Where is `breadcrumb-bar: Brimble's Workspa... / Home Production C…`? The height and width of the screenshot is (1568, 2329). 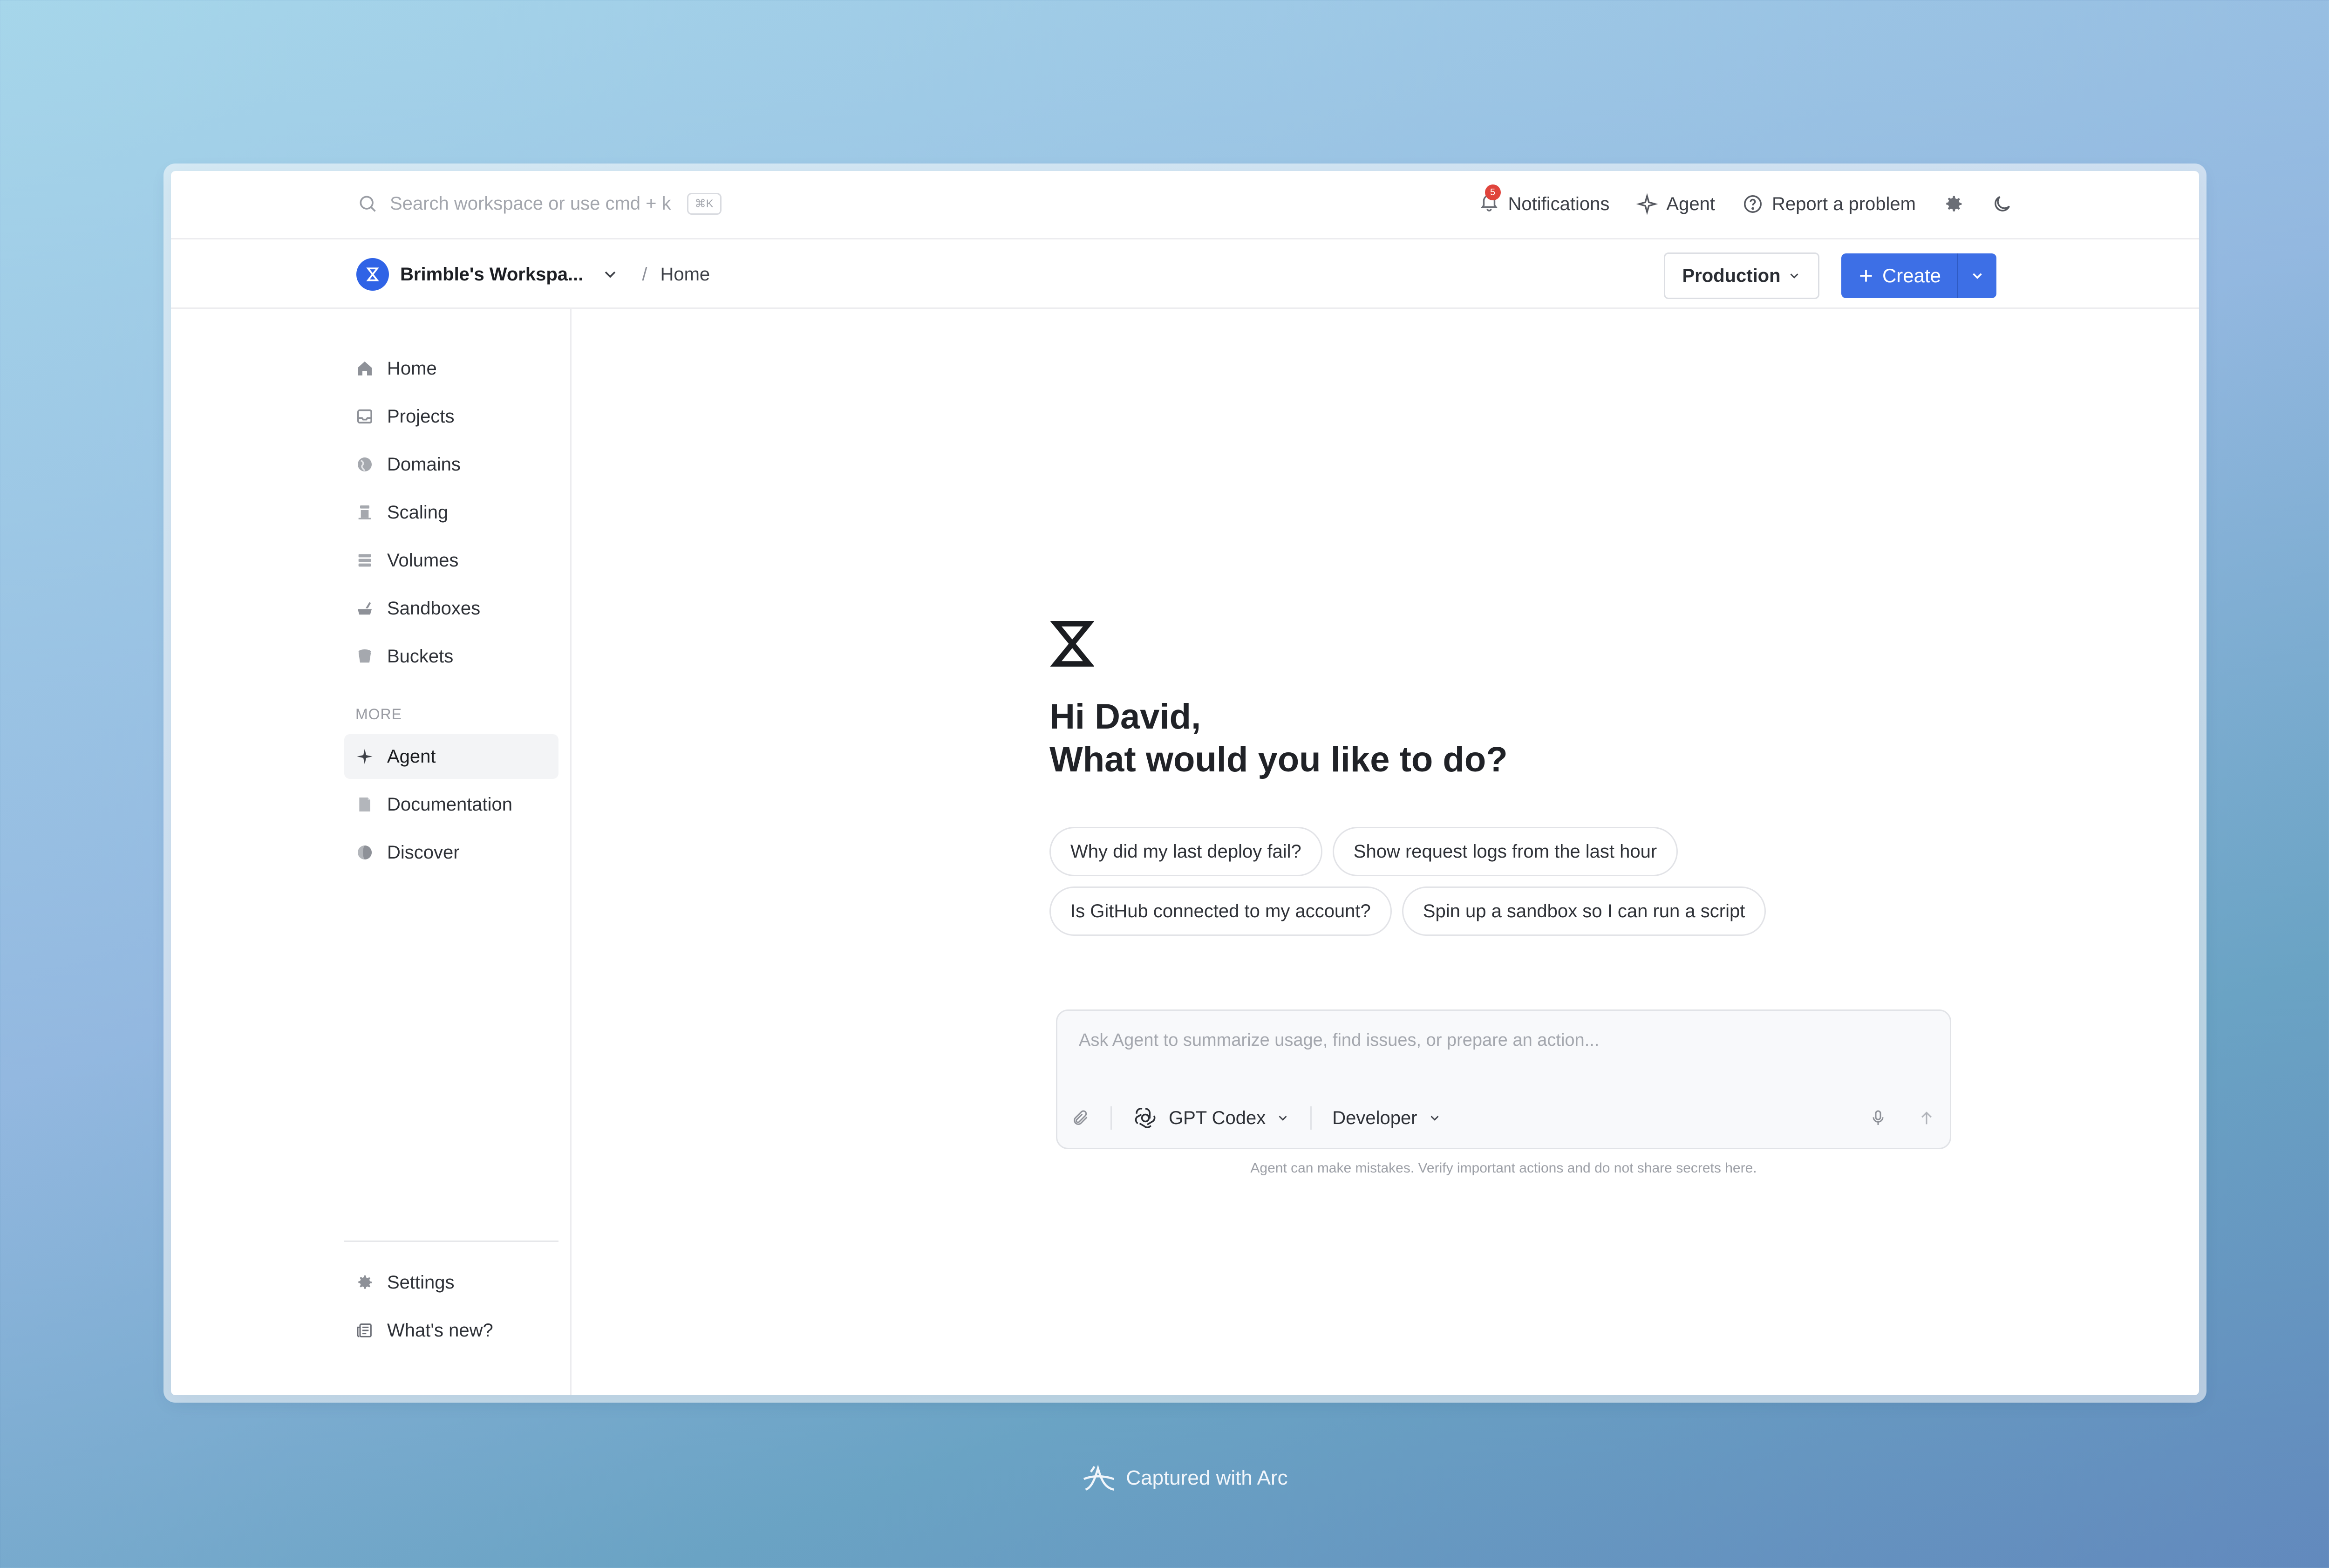 breadcrumb-bar: Brimble's Workspa... / Home Production C… is located at coordinates (1185, 274).